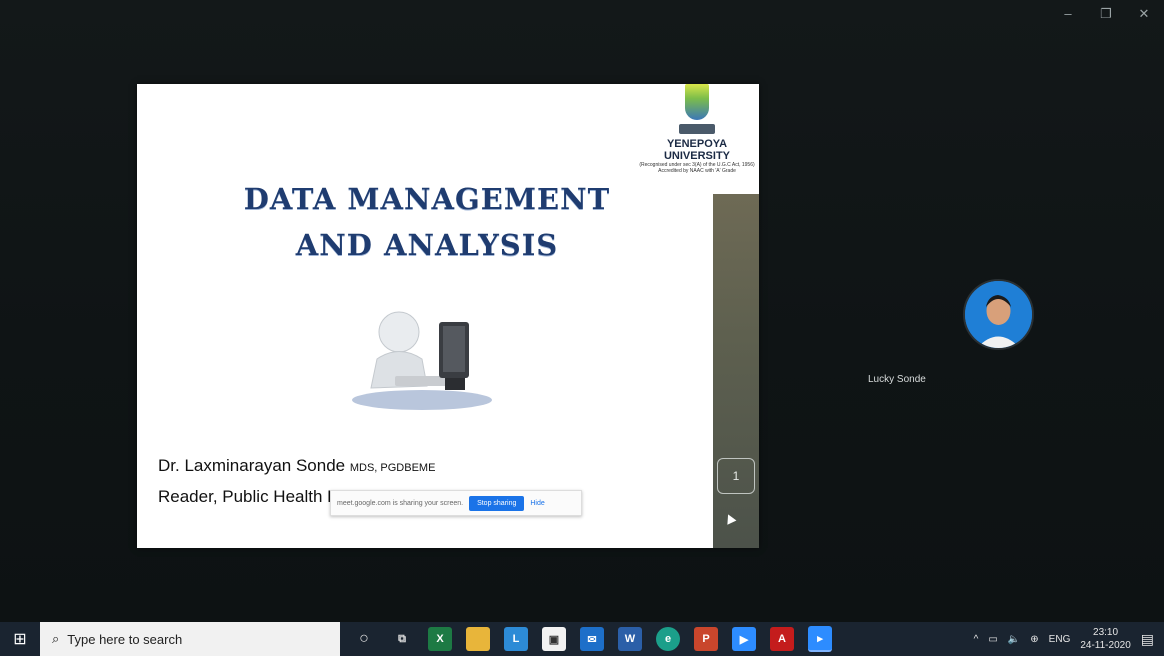  I want to click on clock-time: 23:10, so click(1106, 632).